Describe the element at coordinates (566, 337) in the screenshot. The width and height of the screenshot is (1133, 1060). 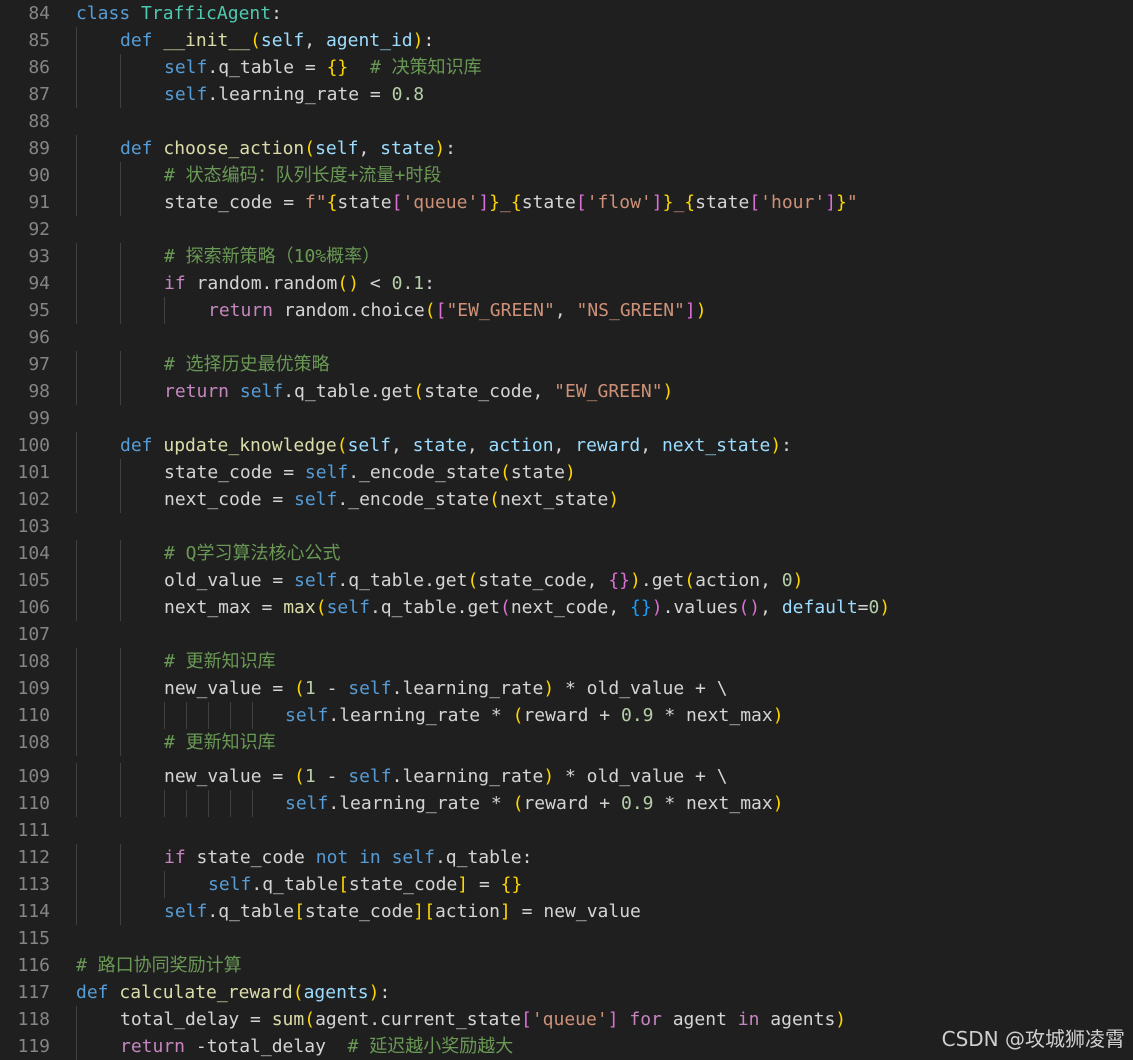
I see `code-line: 96` at that location.